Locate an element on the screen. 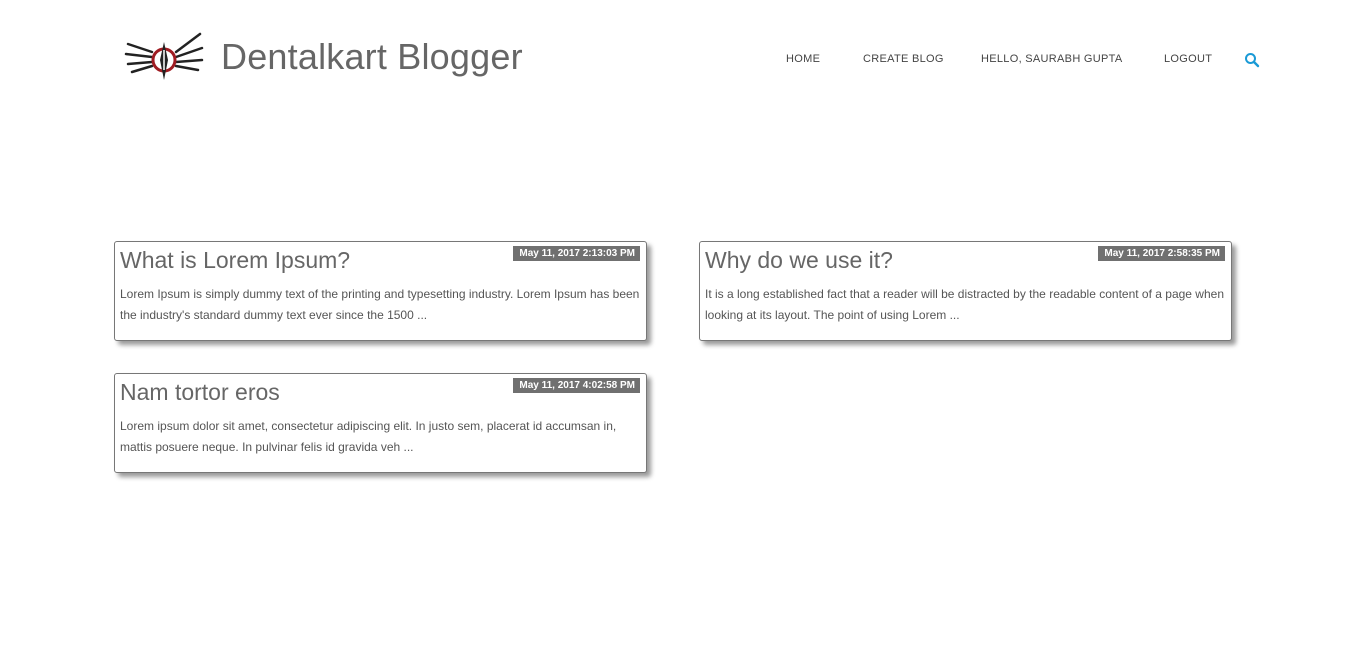 The image size is (1349, 645). blog-card-title: What is Lorem Ipsum? is located at coordinates (235, 260).